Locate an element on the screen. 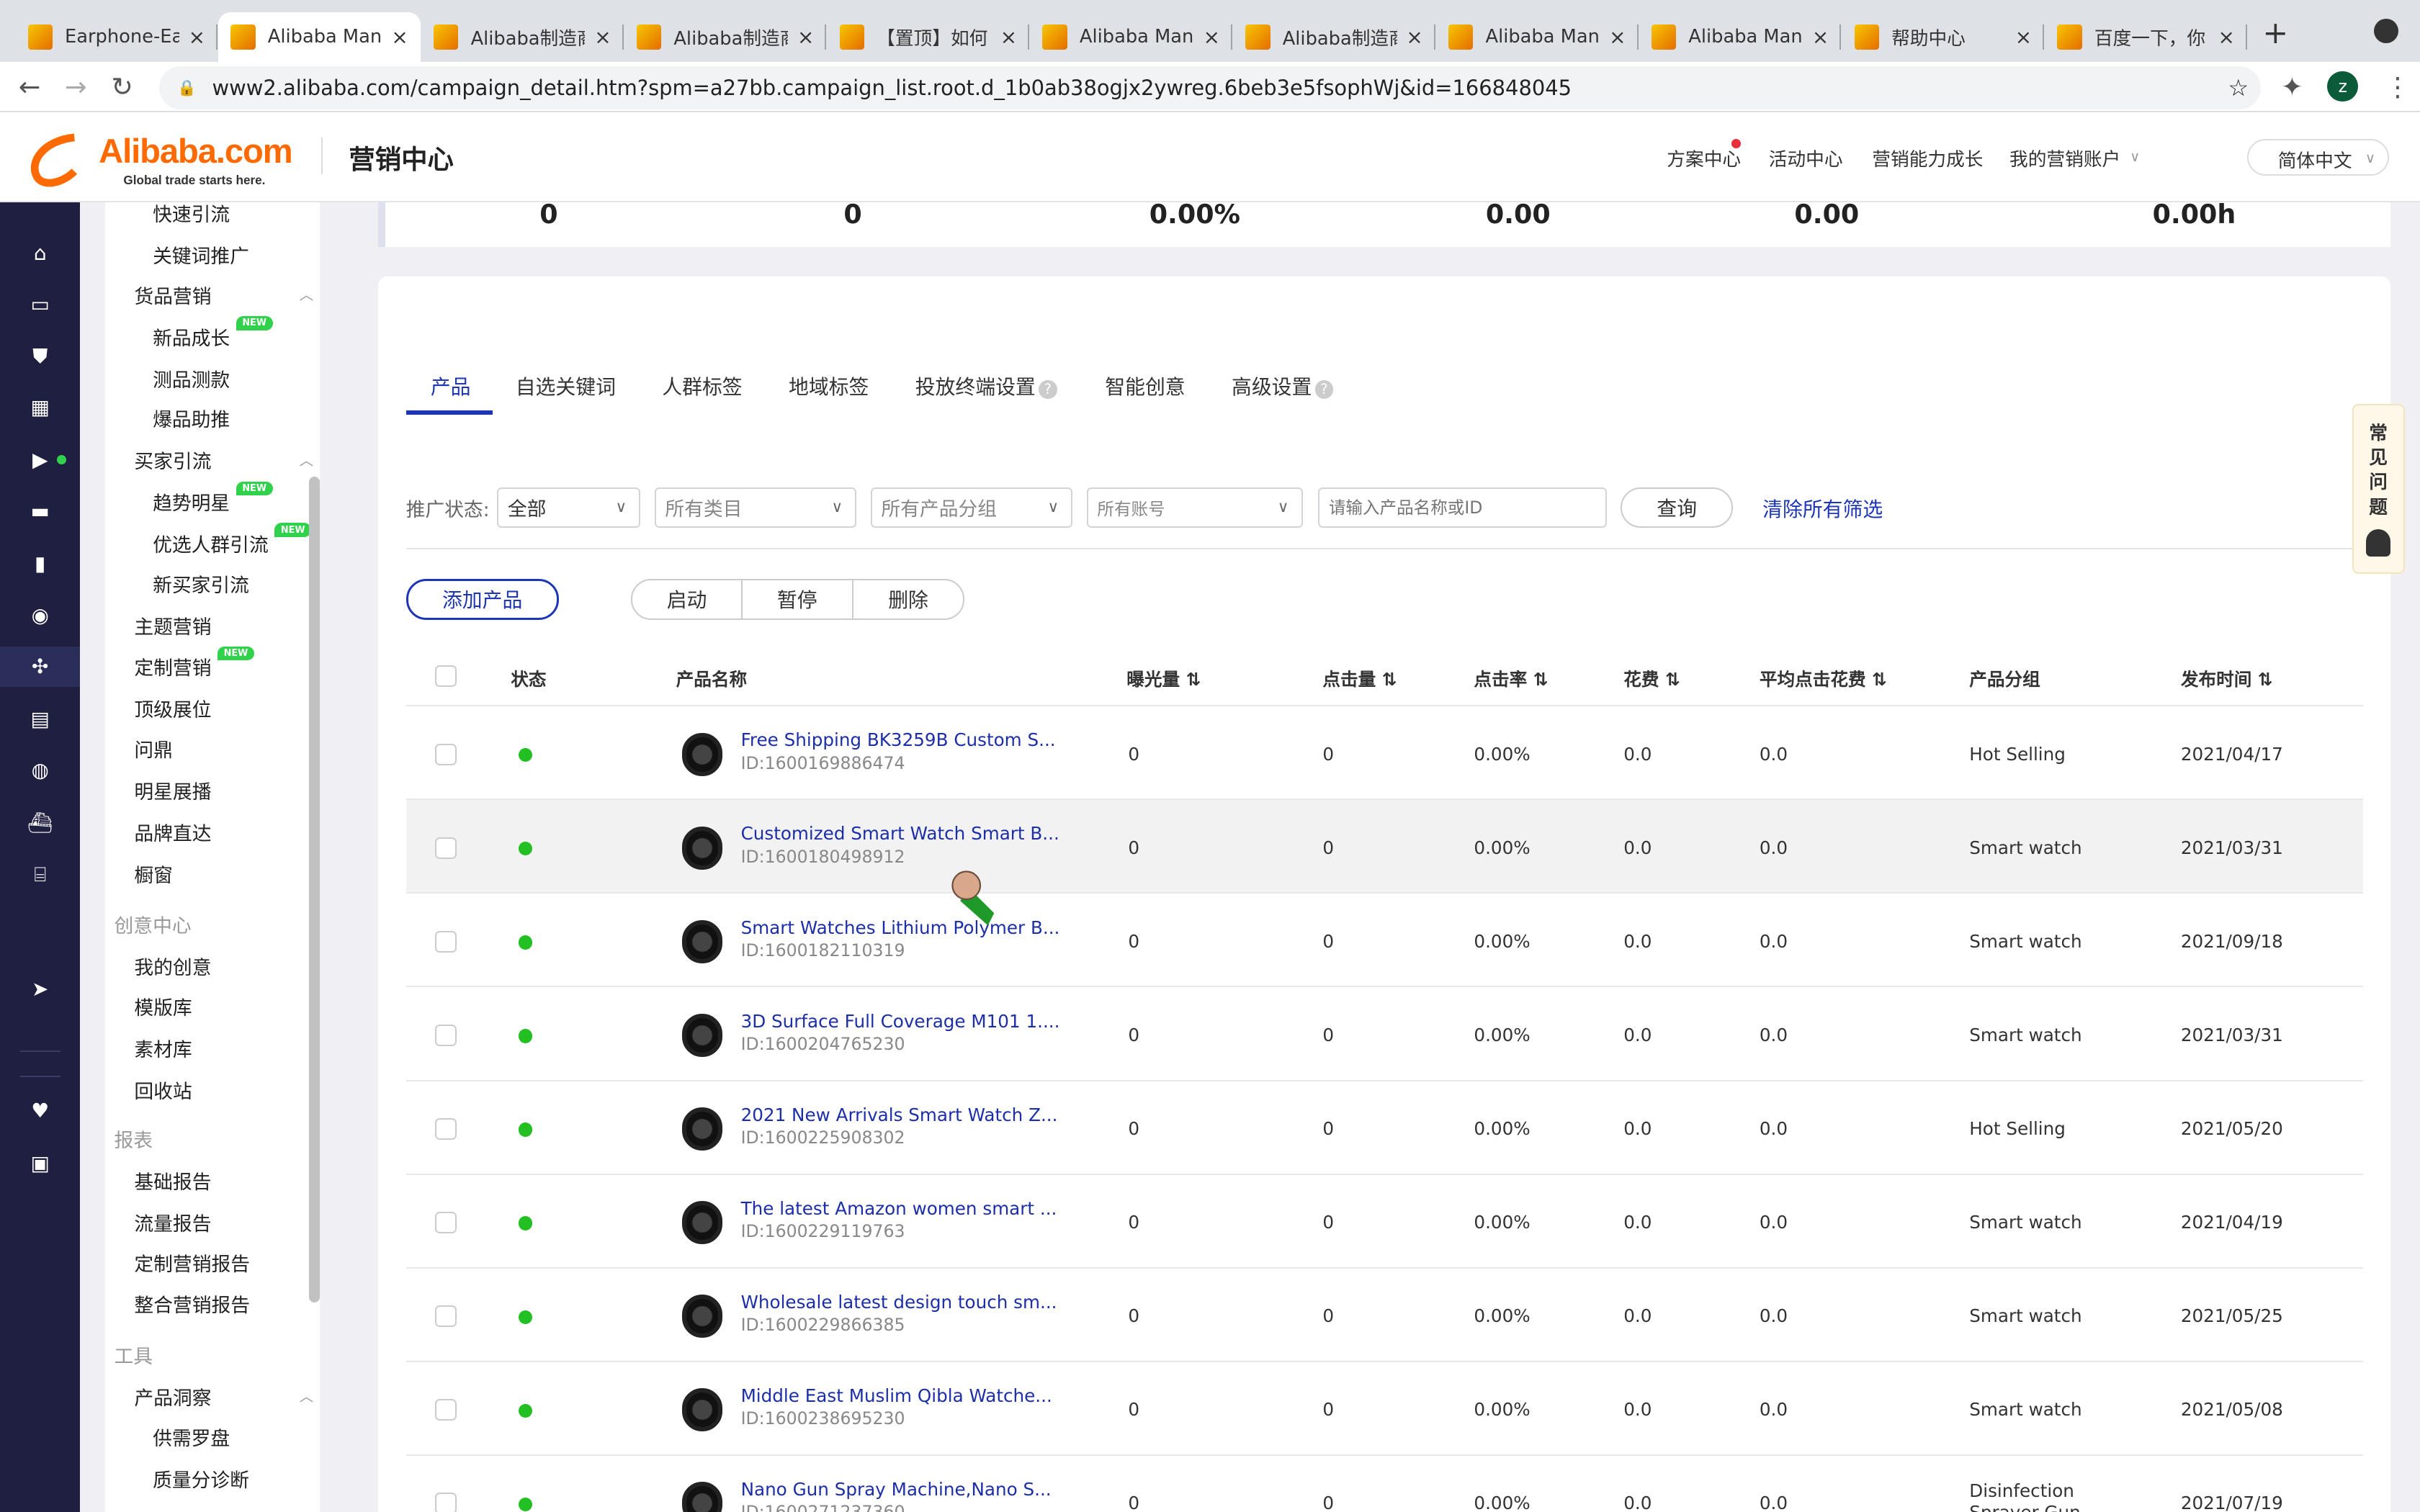  nav-growth: 营销能力成长 is located at coordinates (1927, 158).